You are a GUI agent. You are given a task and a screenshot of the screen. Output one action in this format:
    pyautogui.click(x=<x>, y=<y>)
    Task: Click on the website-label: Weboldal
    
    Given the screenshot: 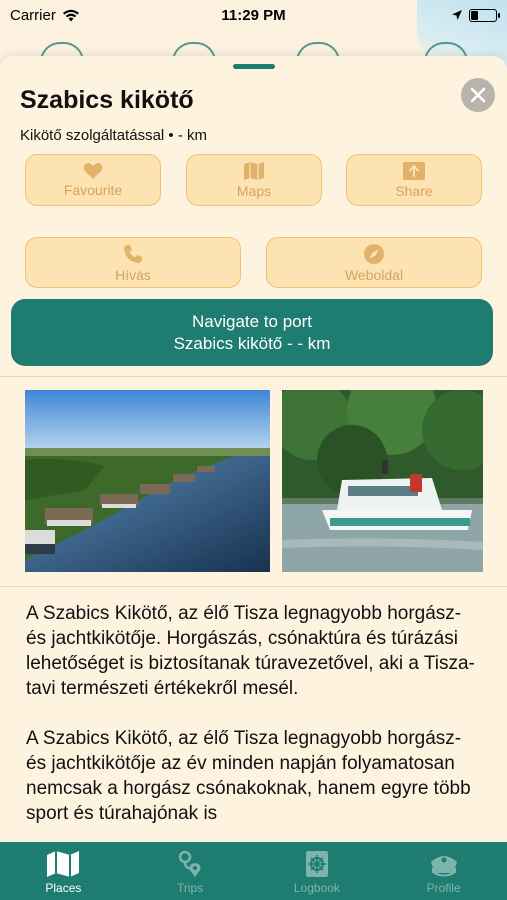 What is the action you would take?
    pyautogui.click(x=374, y=274)
    